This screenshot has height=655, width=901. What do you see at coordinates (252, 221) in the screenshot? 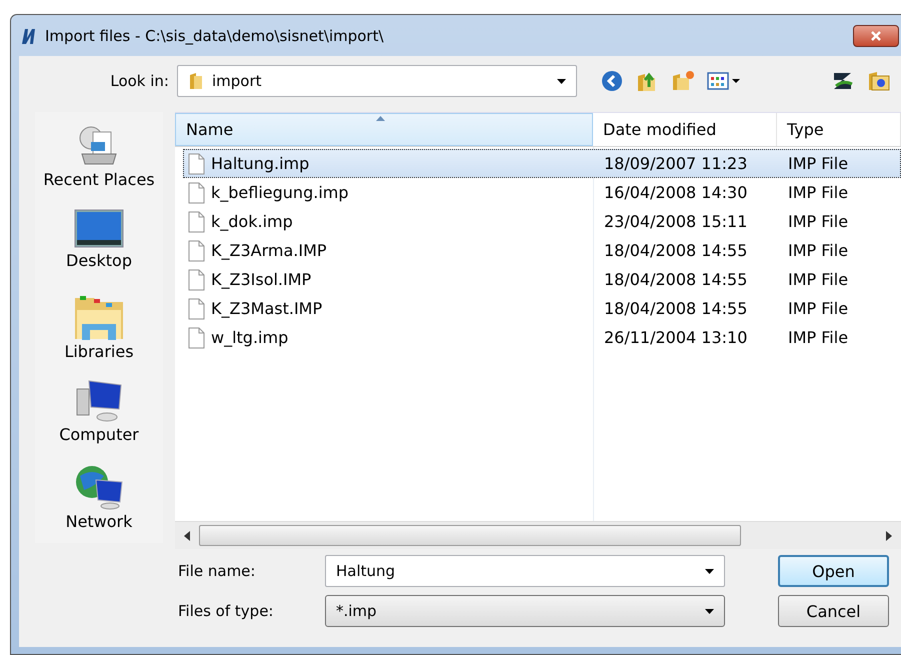
I see `file-name: k_dok.imp` at bounding box center [252, 221].